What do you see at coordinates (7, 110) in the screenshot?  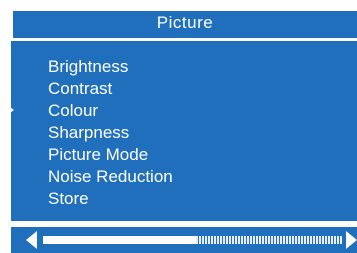 I see `selection-pointer-icon` at bounding box center [7, 110].